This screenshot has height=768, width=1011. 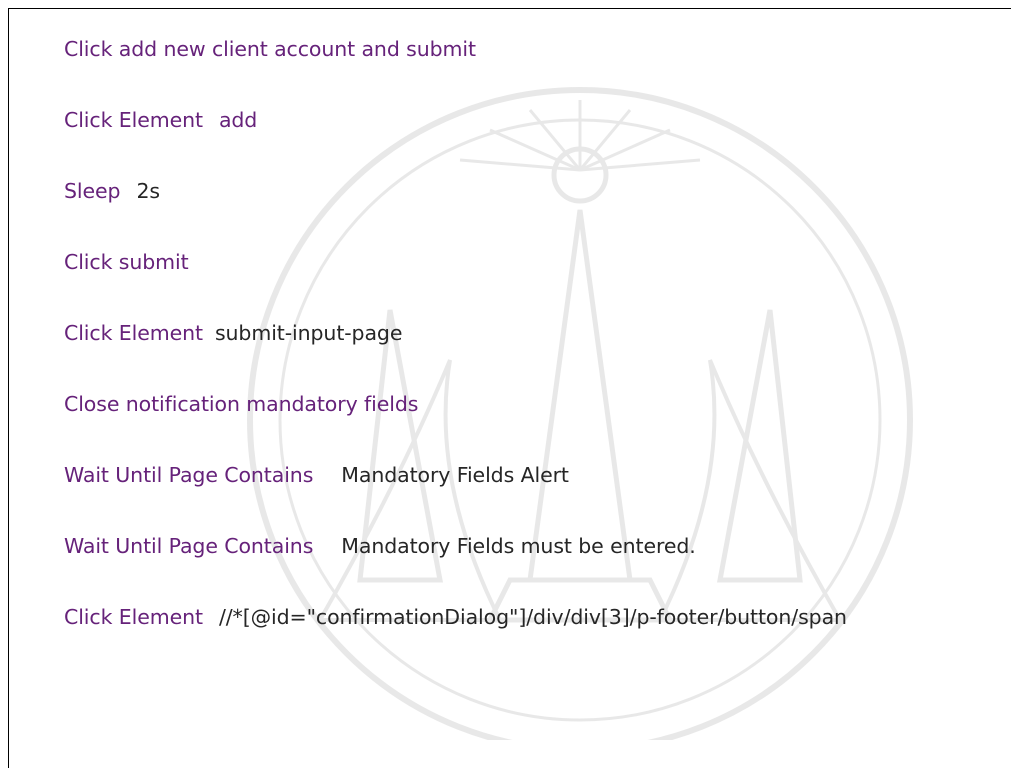 What do you see at coordinates (455, 68) in the screenshot?
I see `step-line: Click add new client account and submit` at bounding box center [455, 68].